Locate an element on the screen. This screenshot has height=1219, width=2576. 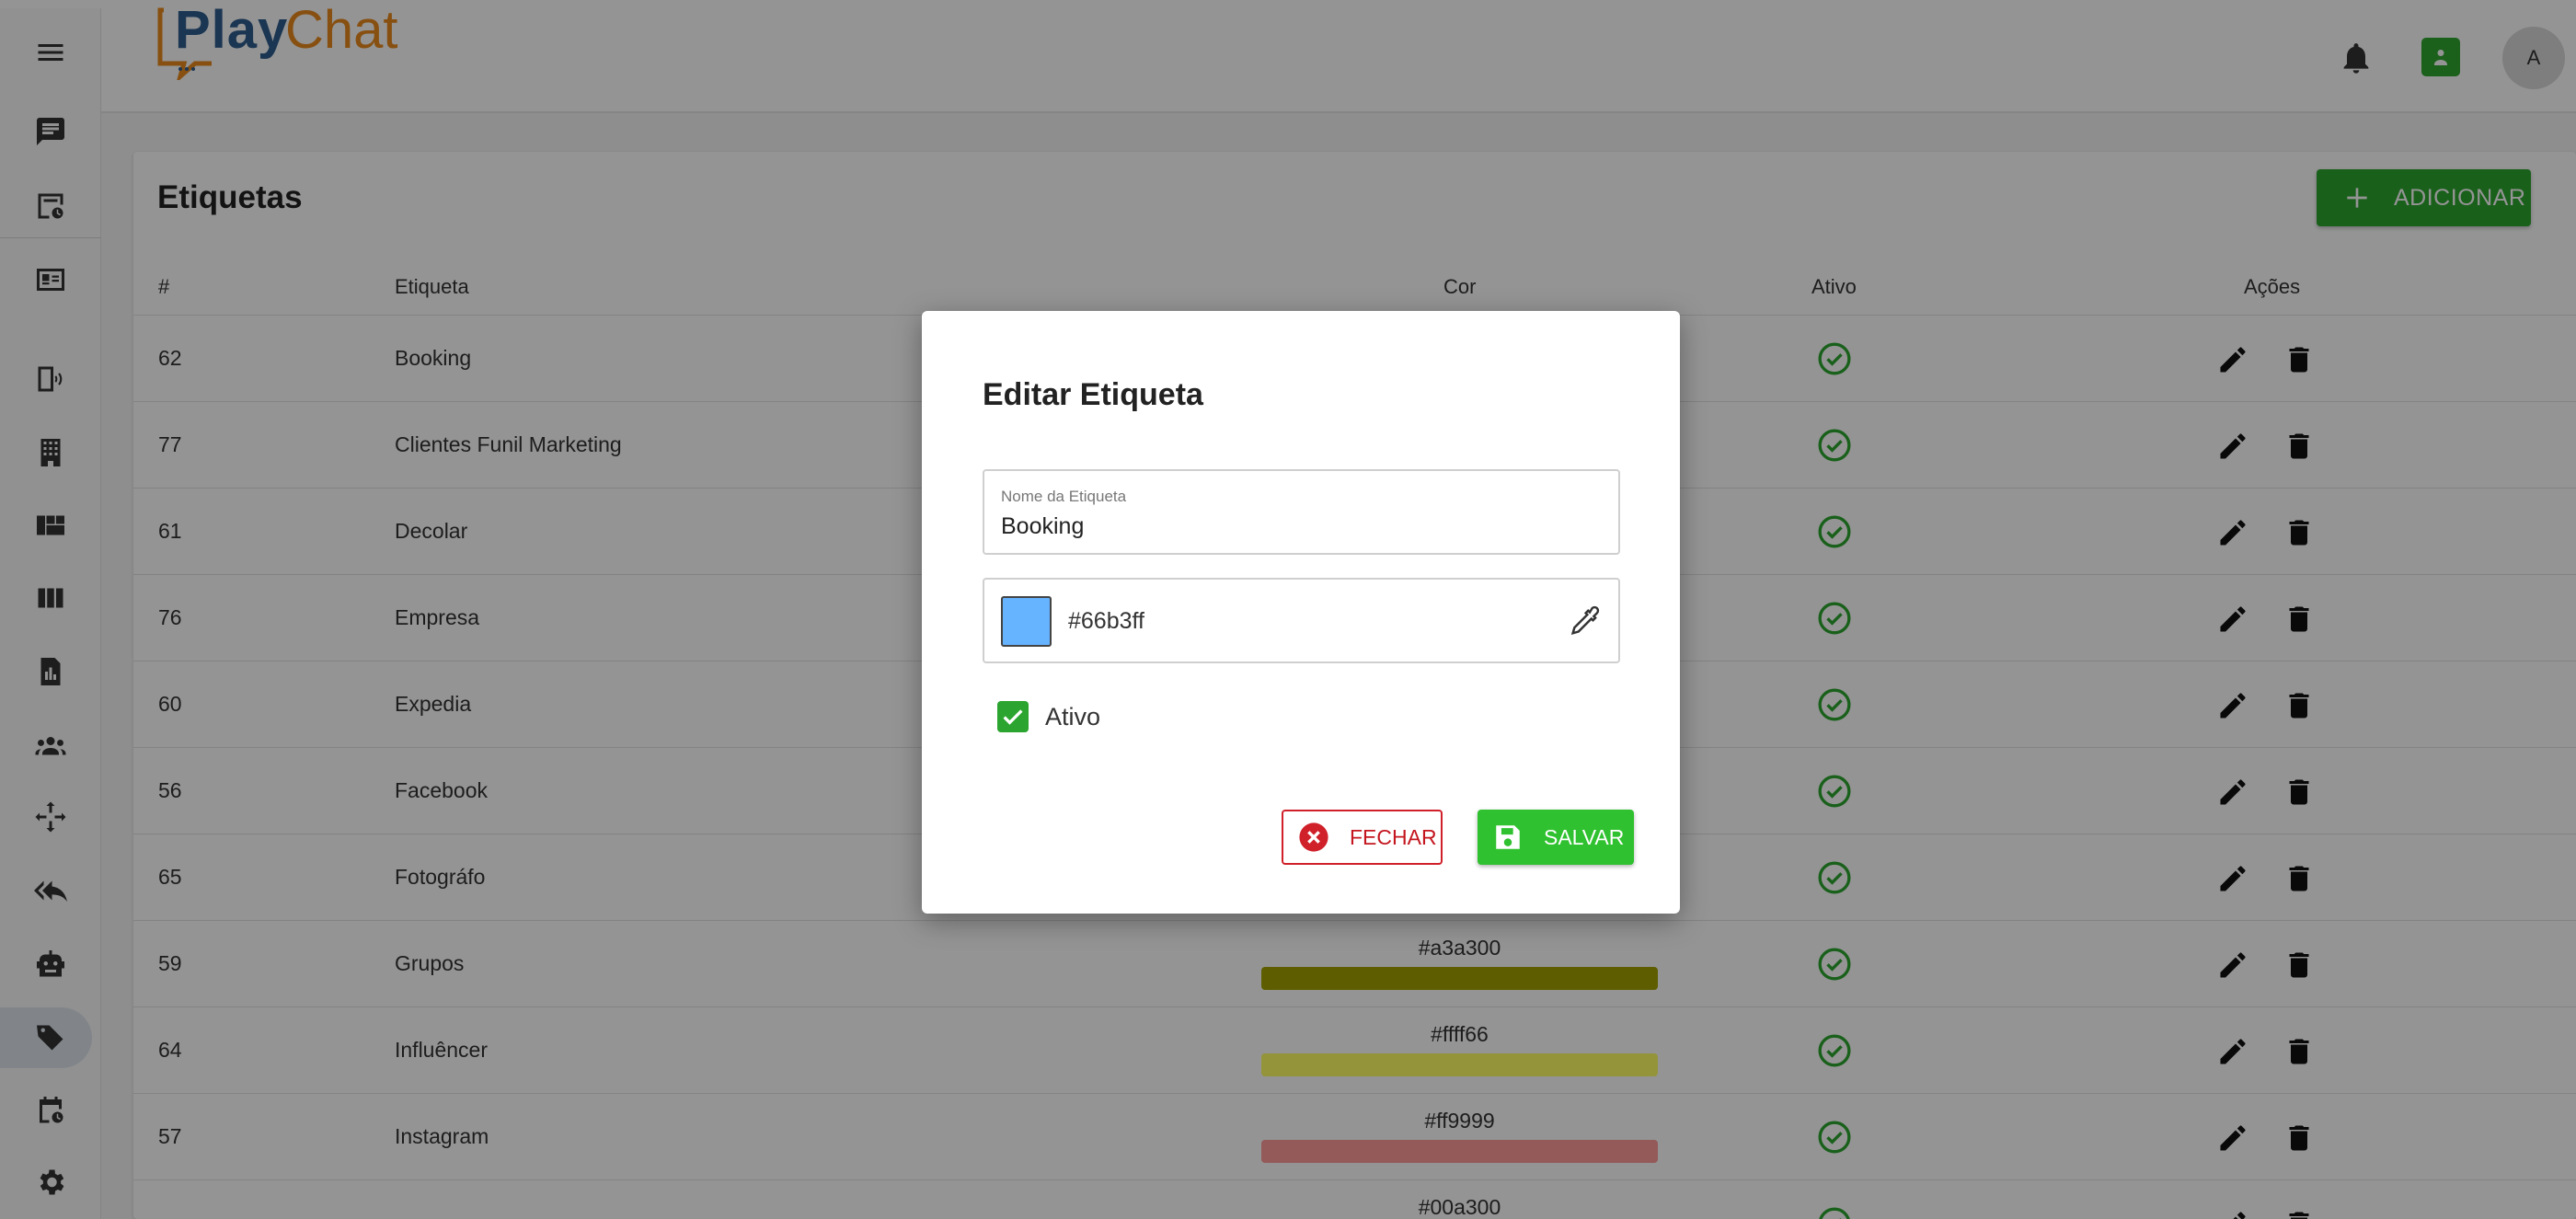
save-button: SALVAR is located at coordinates (1556, 837).